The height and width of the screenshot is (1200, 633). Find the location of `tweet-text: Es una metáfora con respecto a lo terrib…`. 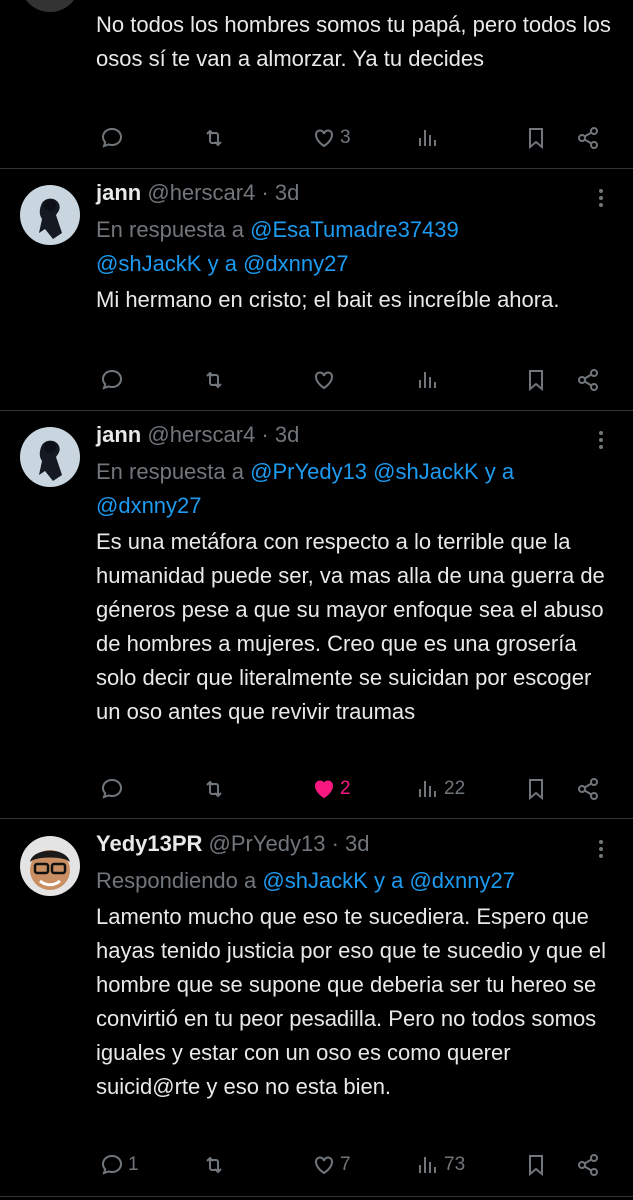

tweet-text: Es una metáfora con respecto a lo terrib… is located at coordinates (350, 626).